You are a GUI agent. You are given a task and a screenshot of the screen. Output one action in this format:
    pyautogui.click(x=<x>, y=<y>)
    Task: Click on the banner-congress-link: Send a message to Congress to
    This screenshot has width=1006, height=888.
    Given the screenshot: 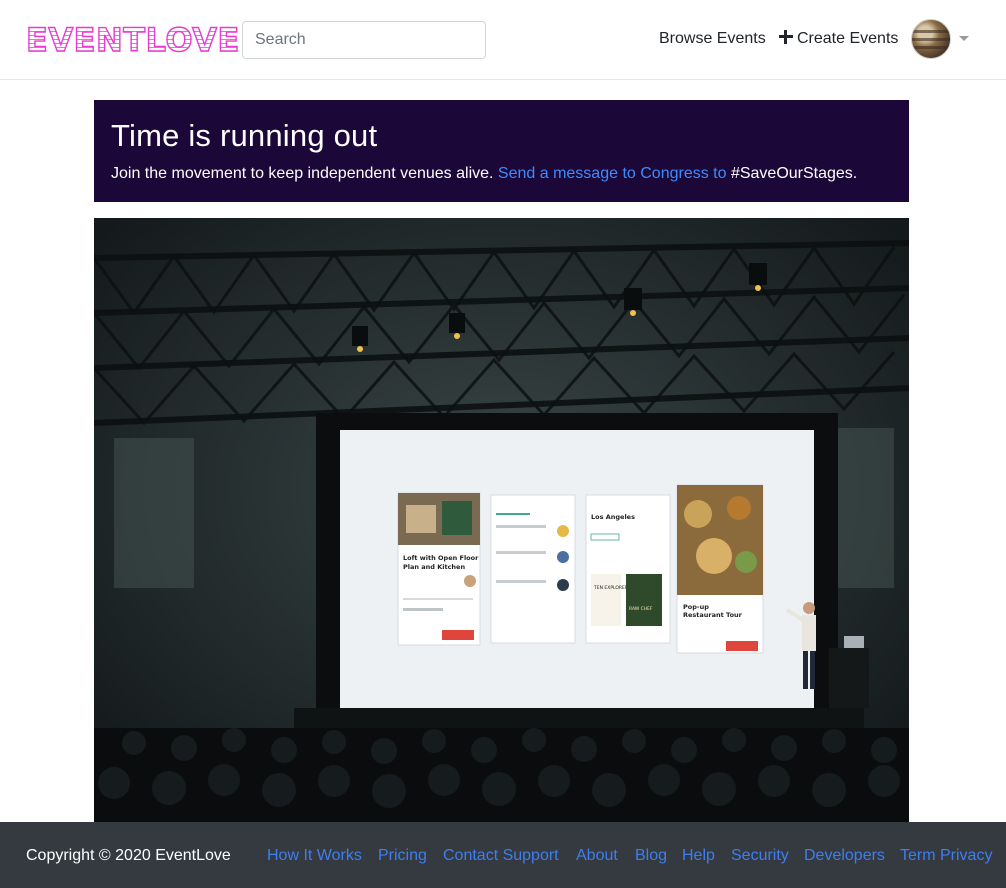 What is the action you would take?
    pyautogui.click(x=612, y=173)
    